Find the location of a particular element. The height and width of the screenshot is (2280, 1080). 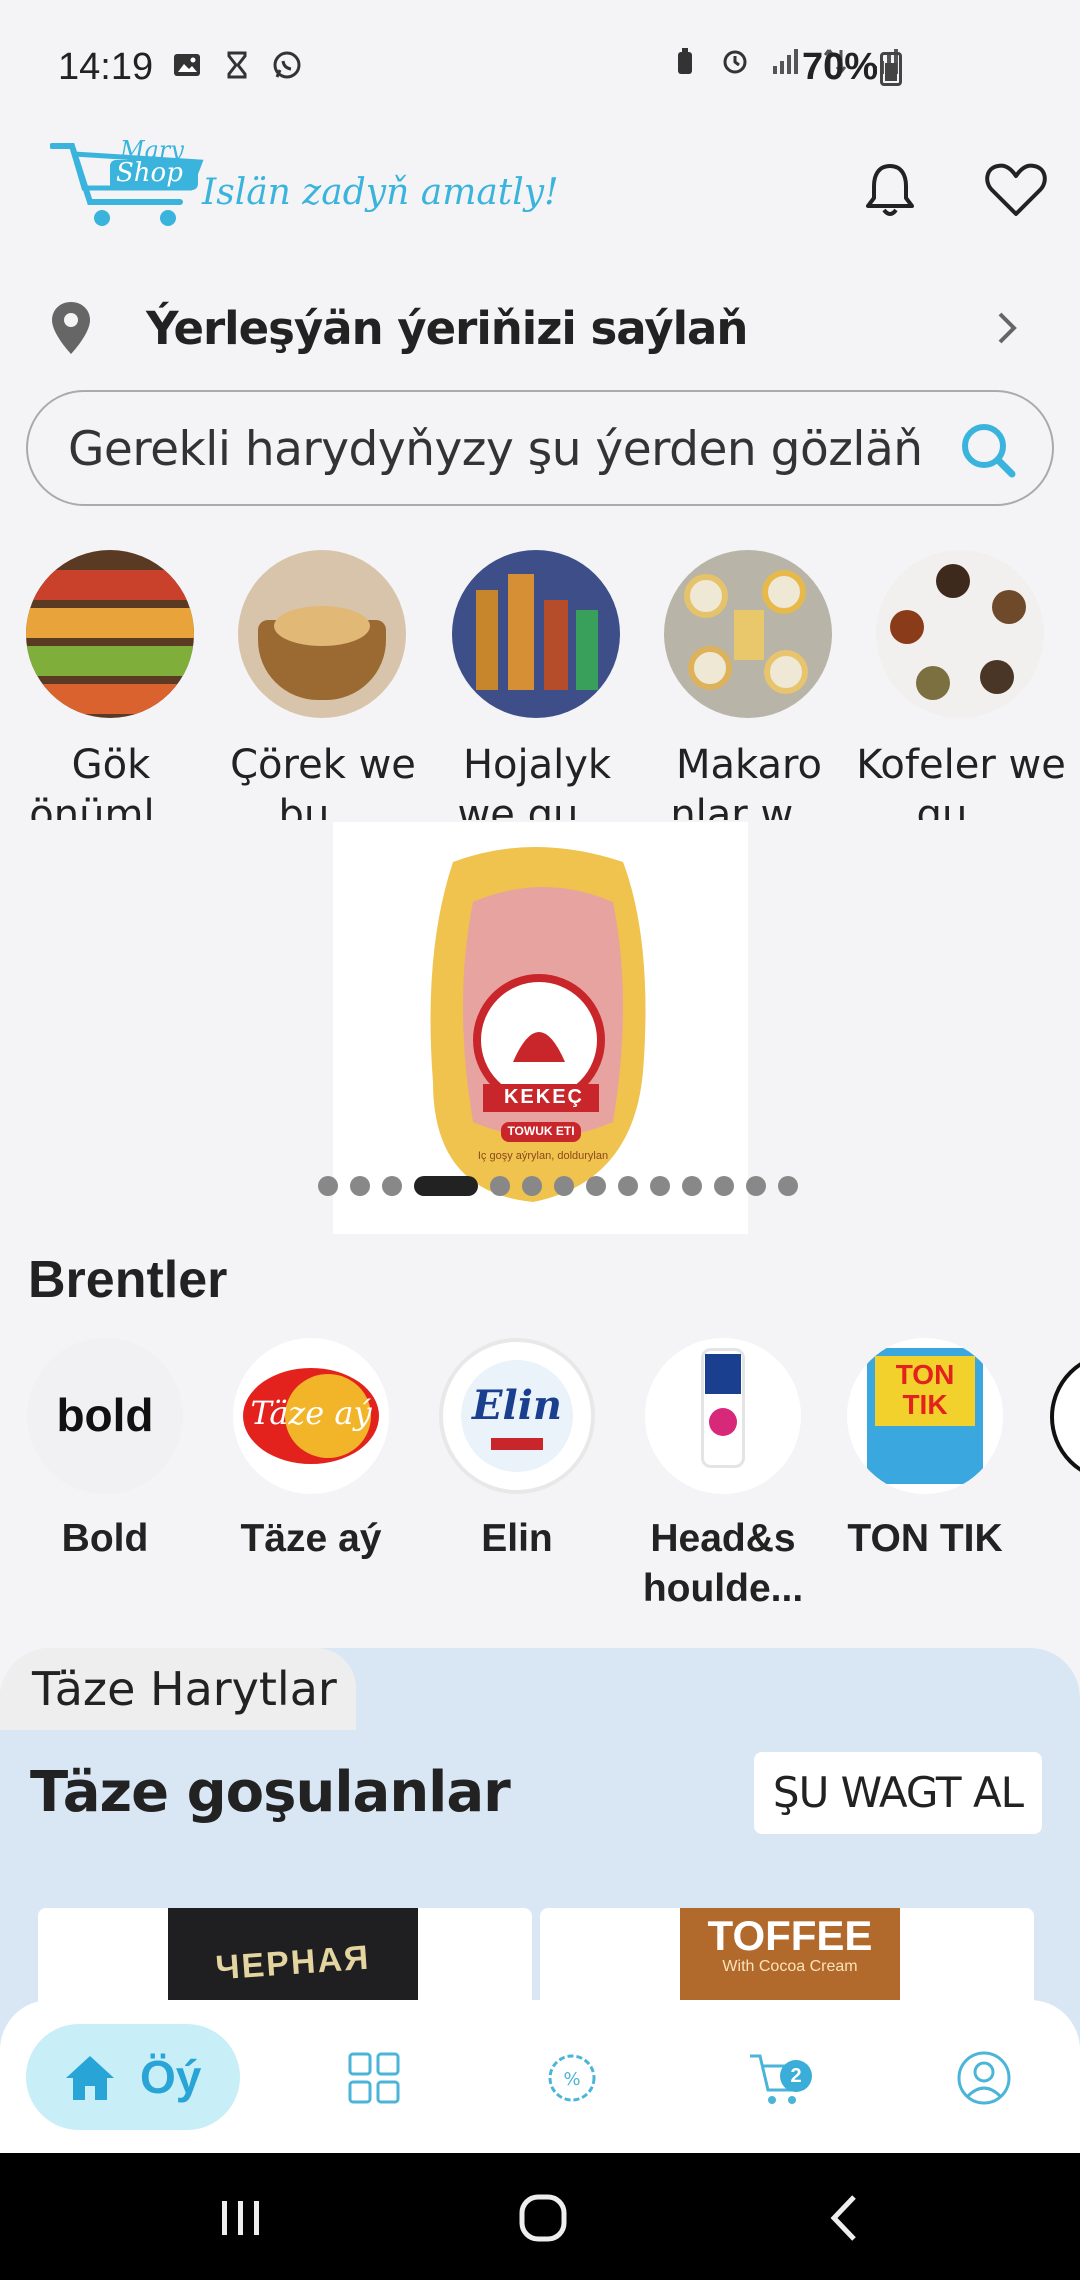

system-navigation-bar is located at coordinates (540, 2216).